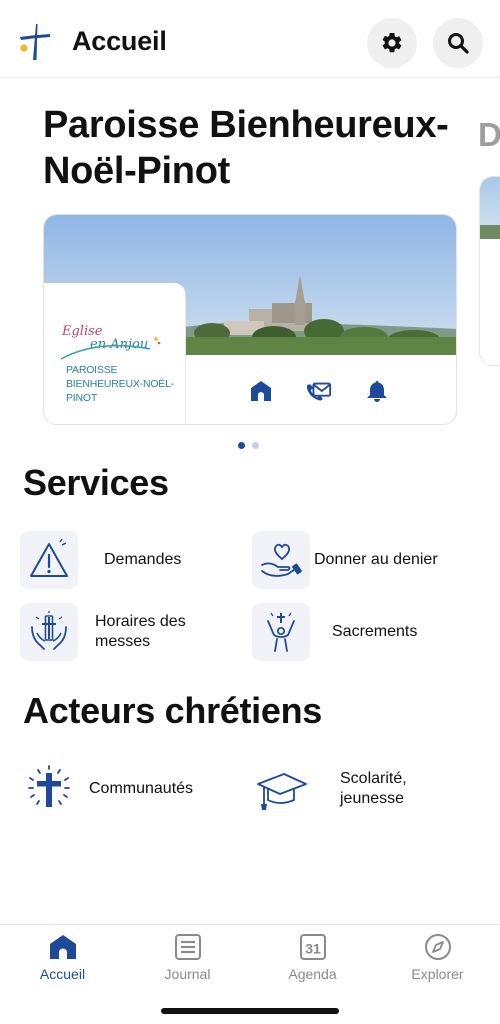  I want to click on home-indicator, so click(250, 1011).